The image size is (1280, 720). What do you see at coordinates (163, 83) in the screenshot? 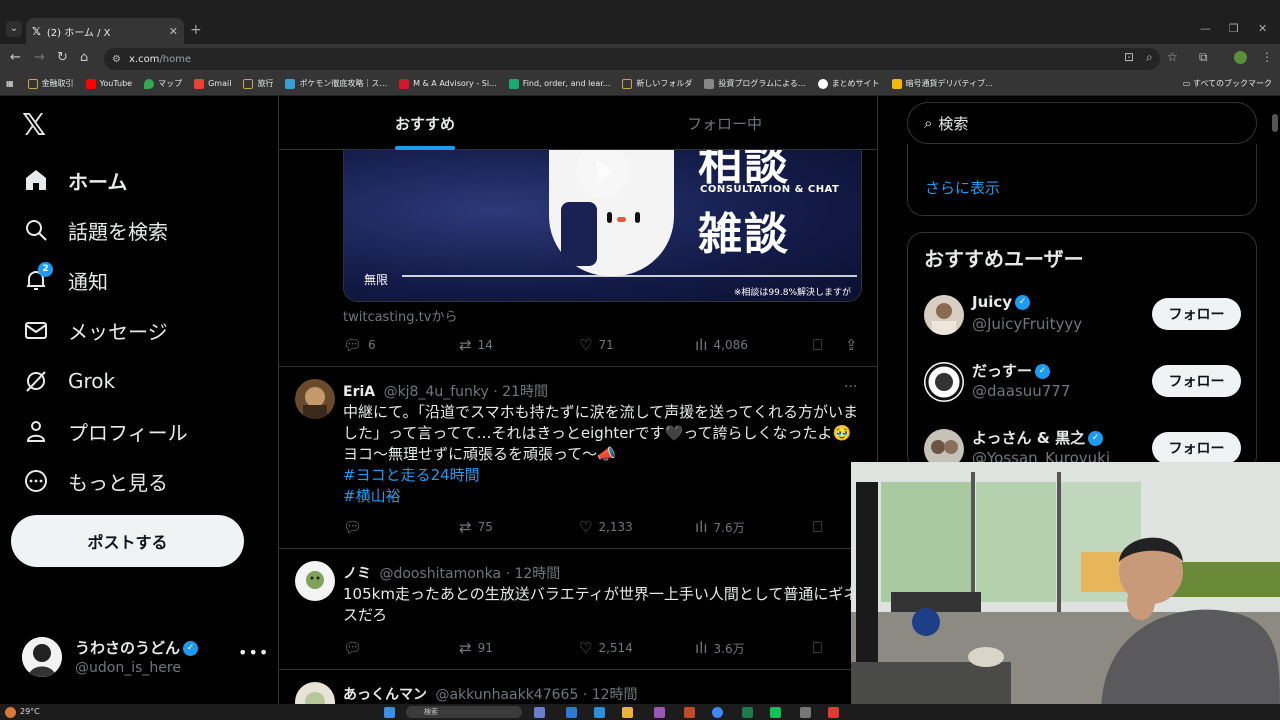
I see `bookmark-item: マップ` at bounding box center [163, 83].